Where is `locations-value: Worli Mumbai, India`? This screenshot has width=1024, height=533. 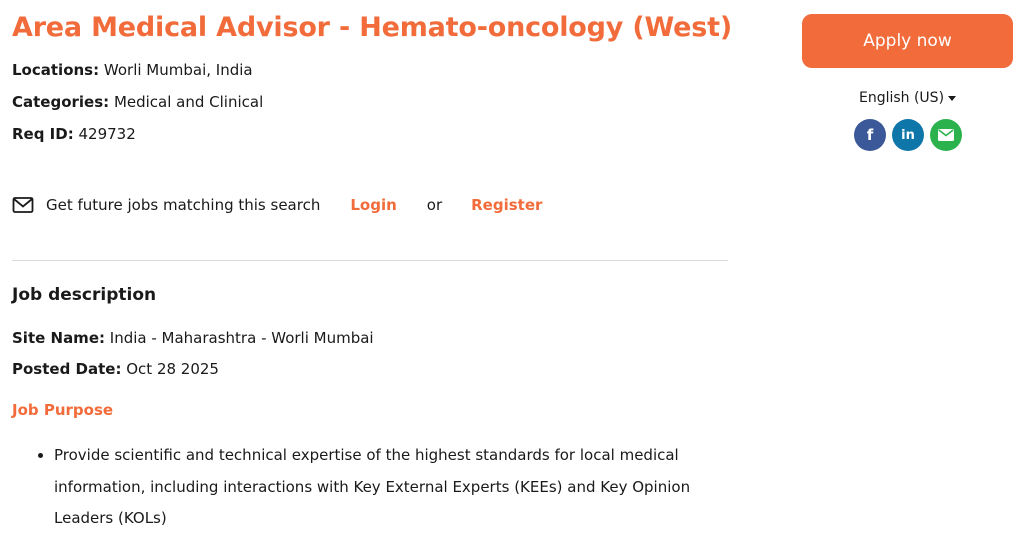 locations-value: Worli Mumbai, India is located at coordinates (178, 70).